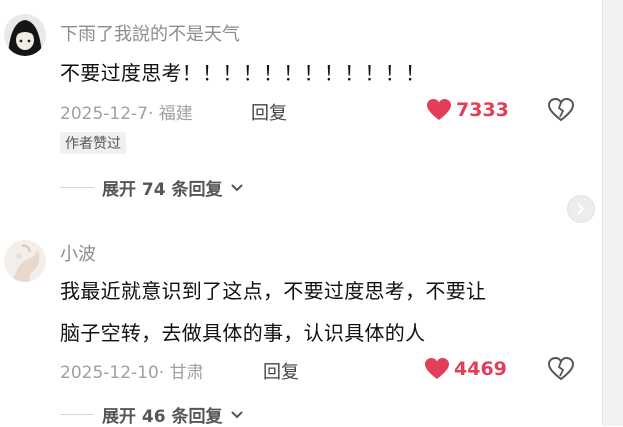 Image resolution: width=623 pixels, height=427 pixels. I want to click on comment-username: 下雨了我說的不是天气, so click(150, 33).